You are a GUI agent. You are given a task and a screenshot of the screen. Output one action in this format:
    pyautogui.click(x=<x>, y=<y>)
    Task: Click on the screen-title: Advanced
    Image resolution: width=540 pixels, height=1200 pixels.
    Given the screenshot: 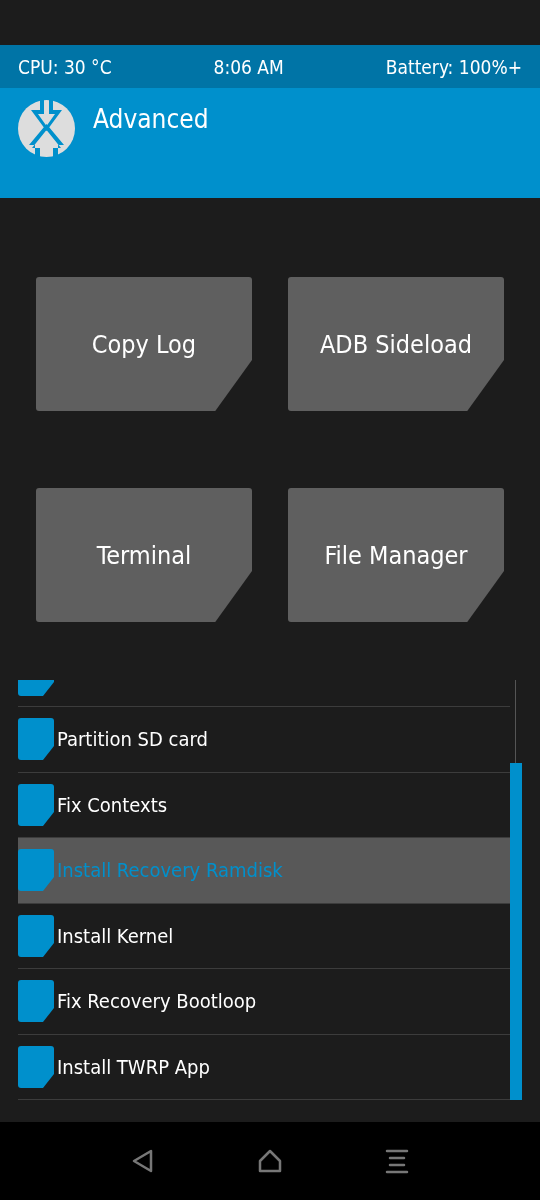 What is the action you would take?
    pyautogui.click(x=151, y=119)
    